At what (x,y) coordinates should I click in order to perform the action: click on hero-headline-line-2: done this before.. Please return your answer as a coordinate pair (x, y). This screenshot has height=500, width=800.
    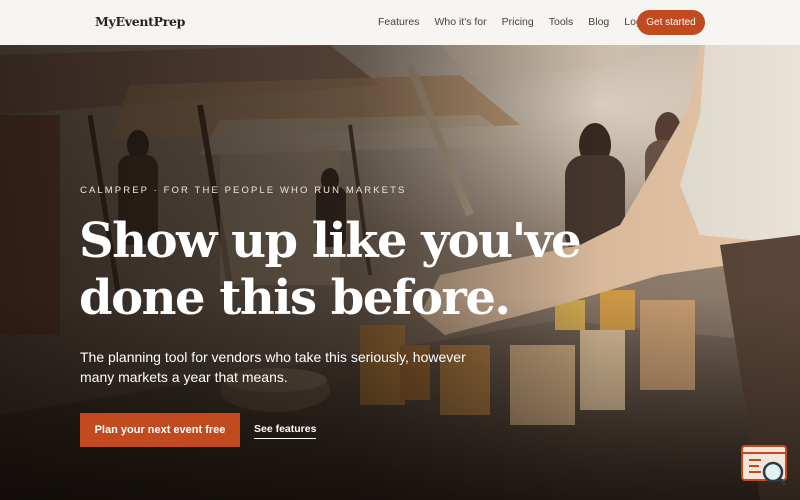
    Looking at the image, I should click on (295, 298).